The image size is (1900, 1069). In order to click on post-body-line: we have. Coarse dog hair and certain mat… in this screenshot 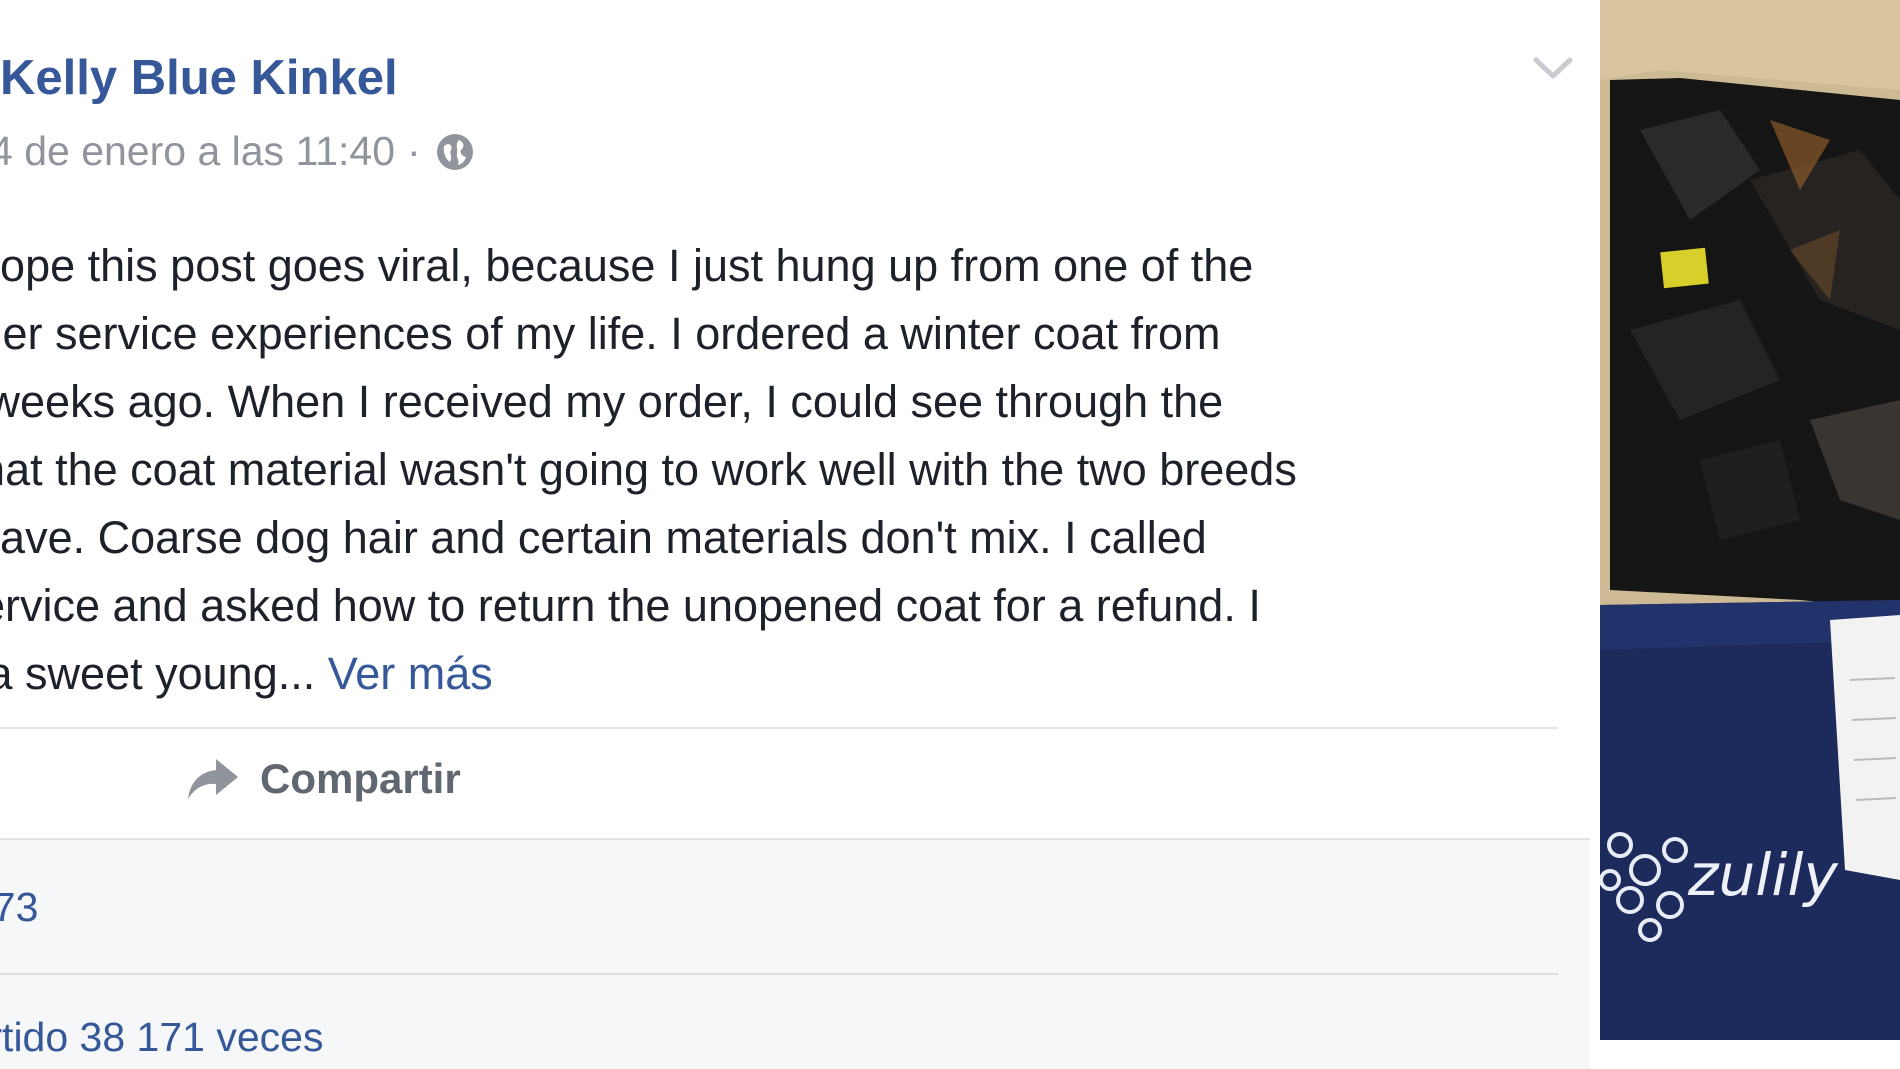, I will do `click(603, 537)`.